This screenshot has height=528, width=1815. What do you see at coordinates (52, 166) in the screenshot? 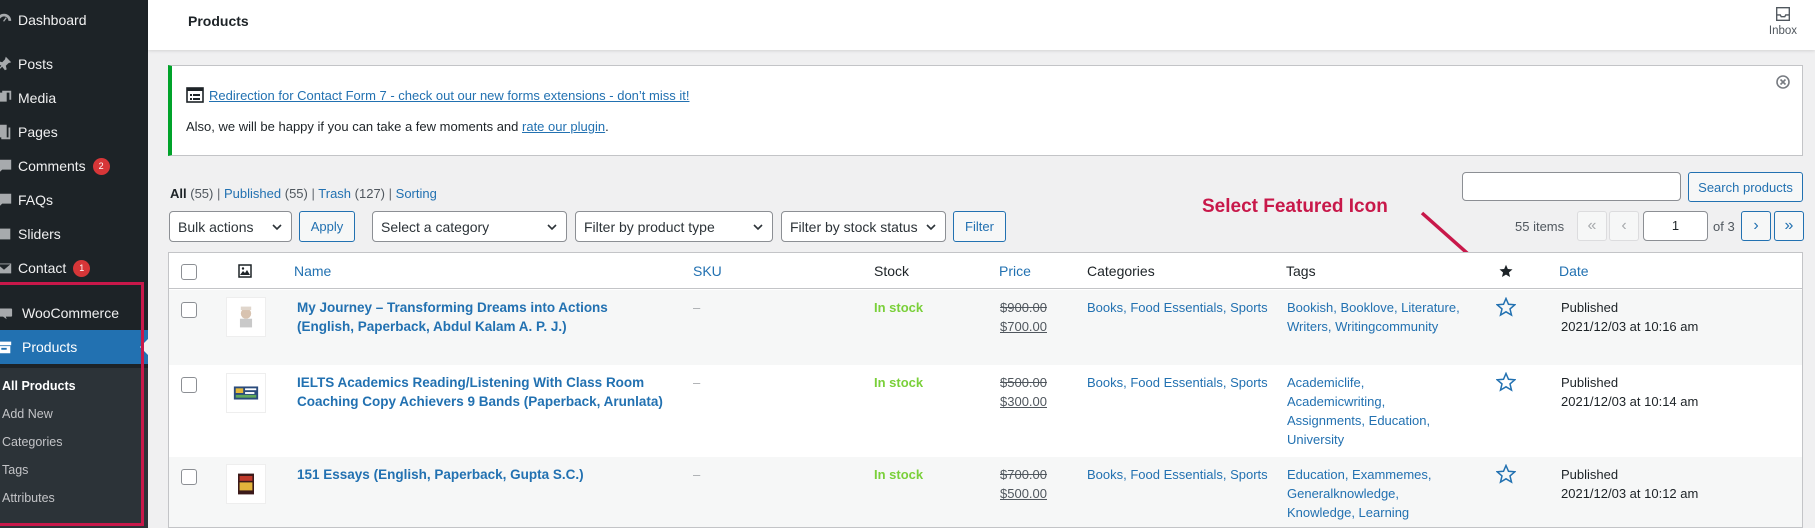
I see `sidebar-item-label: Comments` at bounding box center [52, 166].